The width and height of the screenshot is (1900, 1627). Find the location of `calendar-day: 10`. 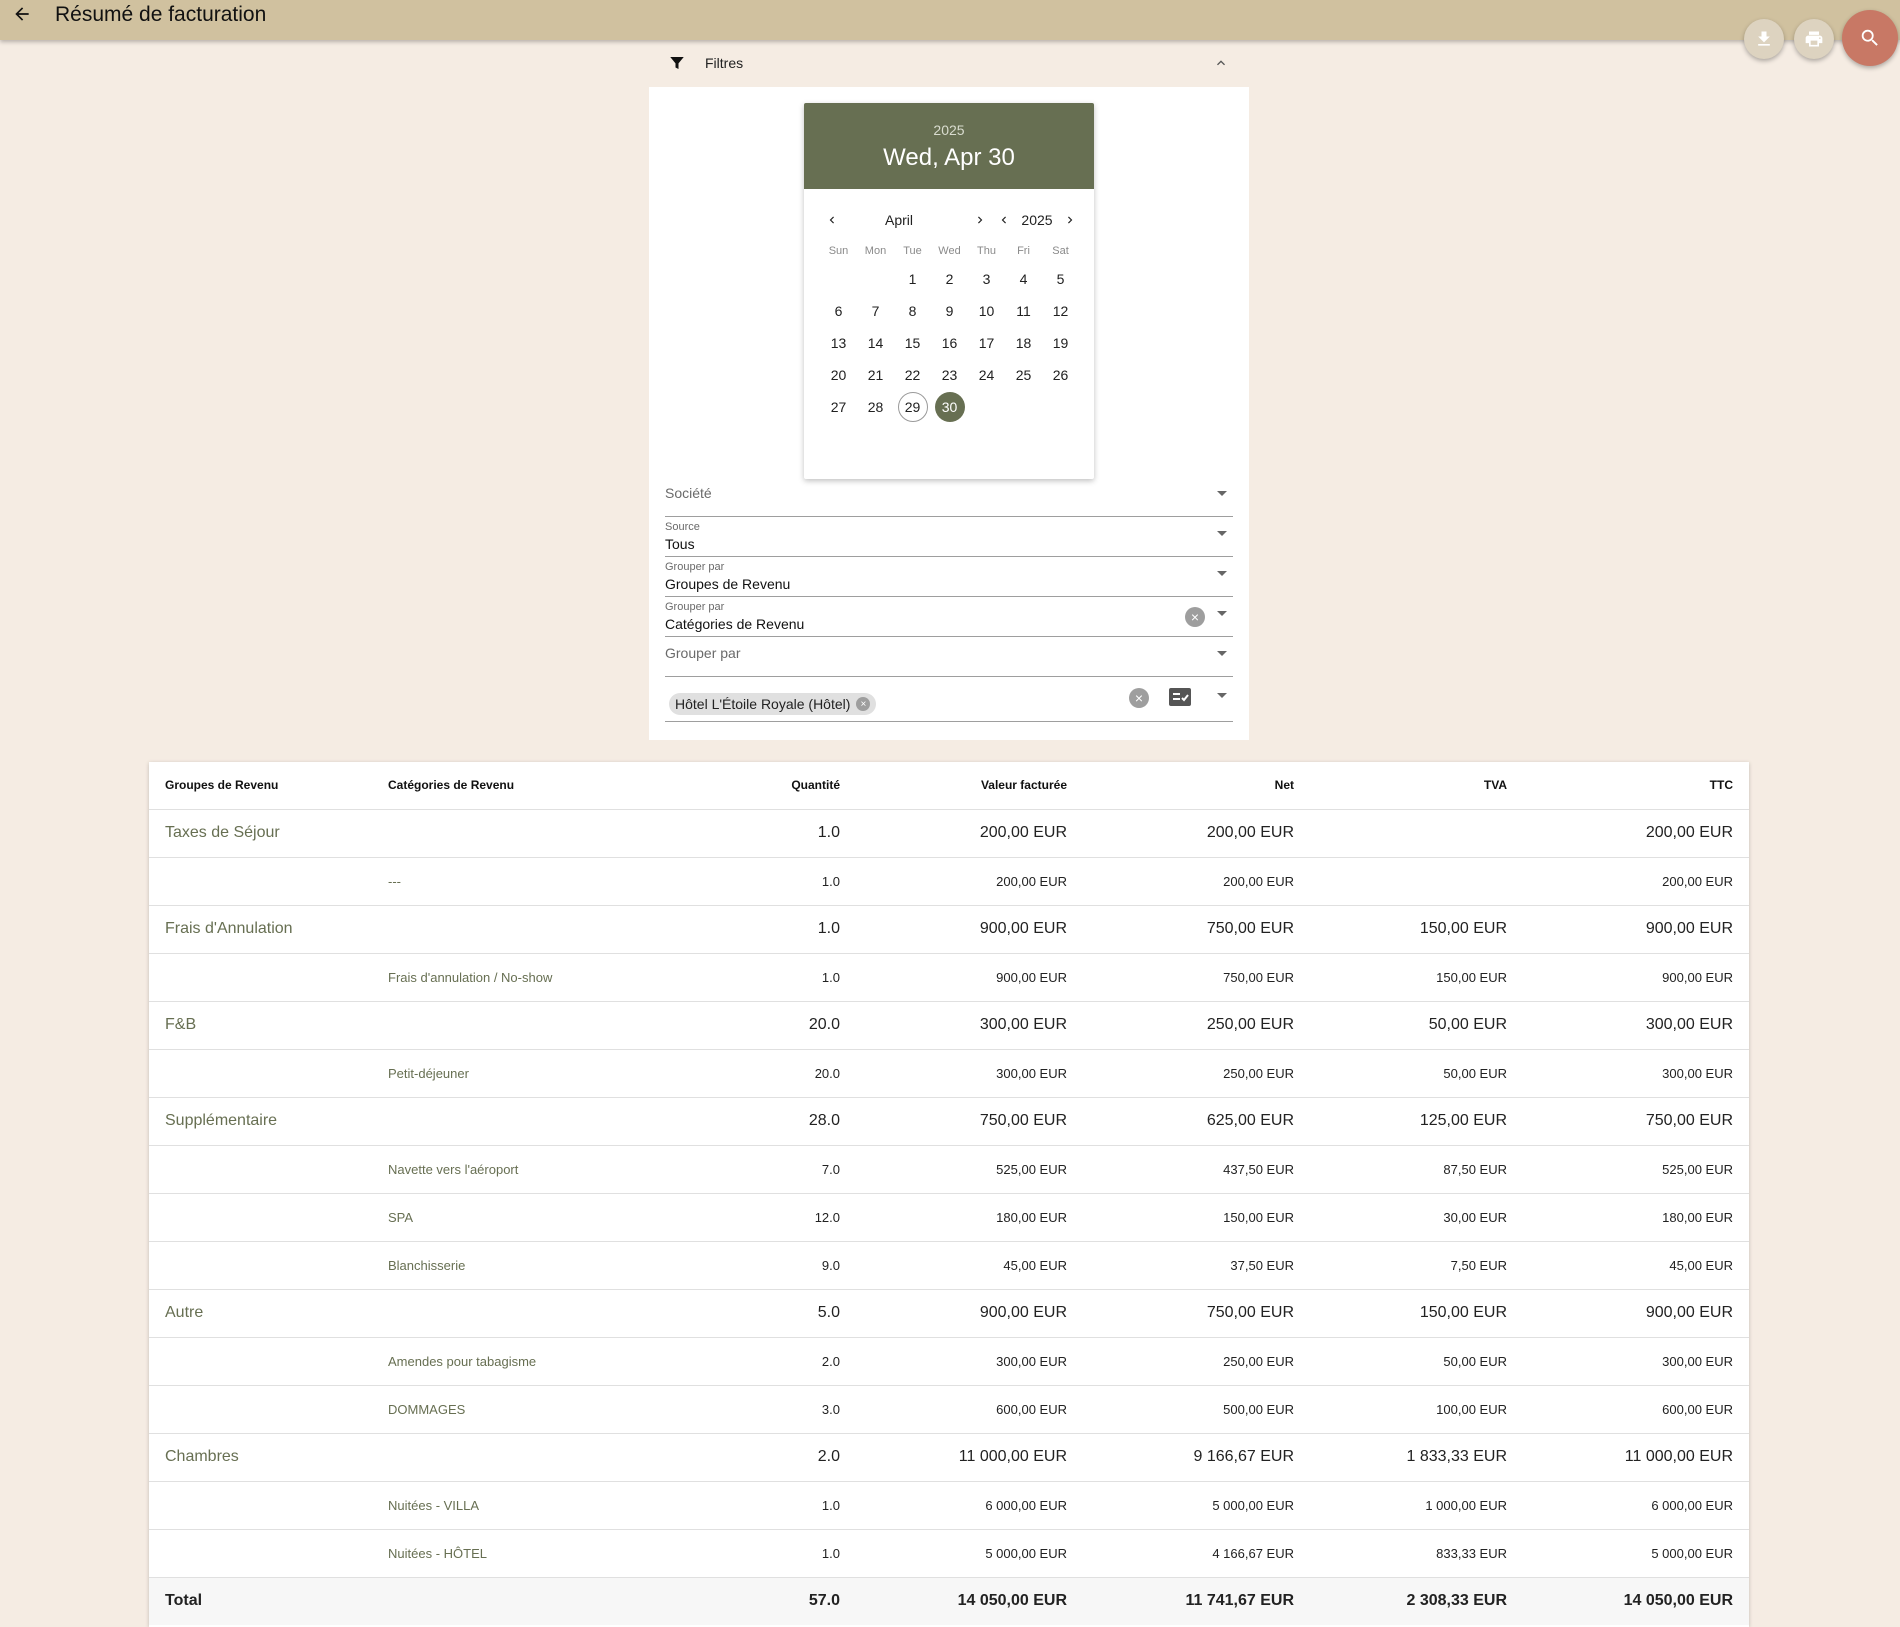

calendar-day: 10 is located at coordinates (986, 311).